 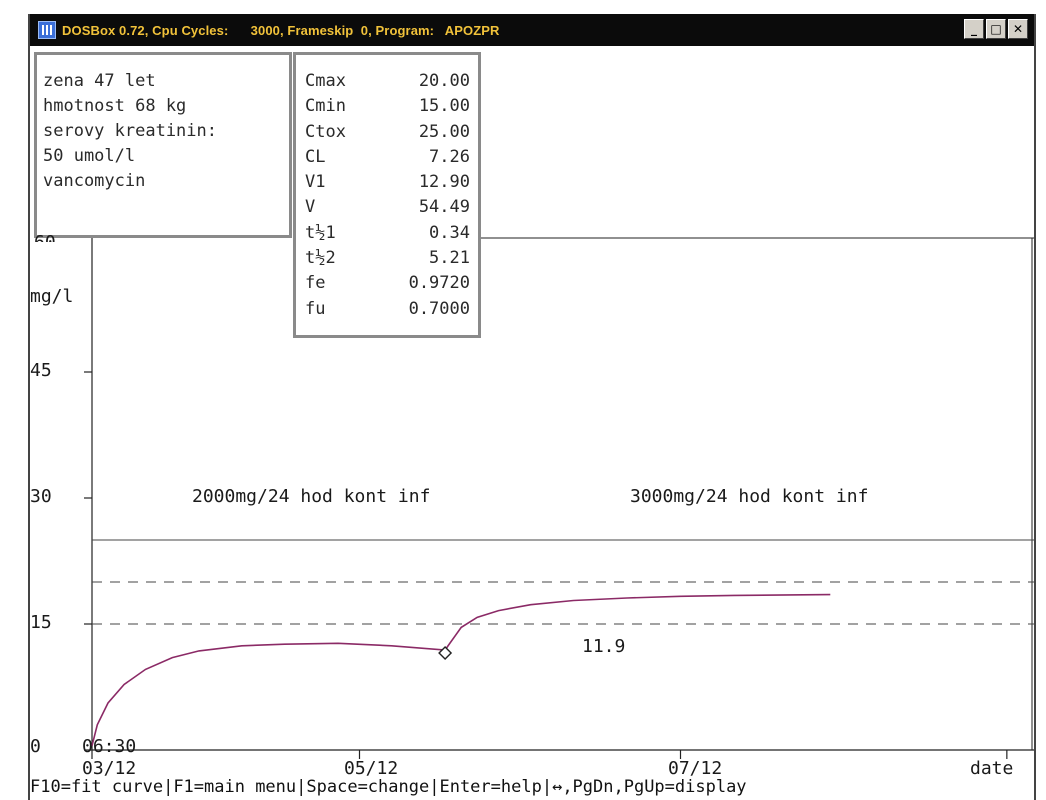 I want to click on patient-line: hmotnost 68 kg, so click(x=115, y=106).